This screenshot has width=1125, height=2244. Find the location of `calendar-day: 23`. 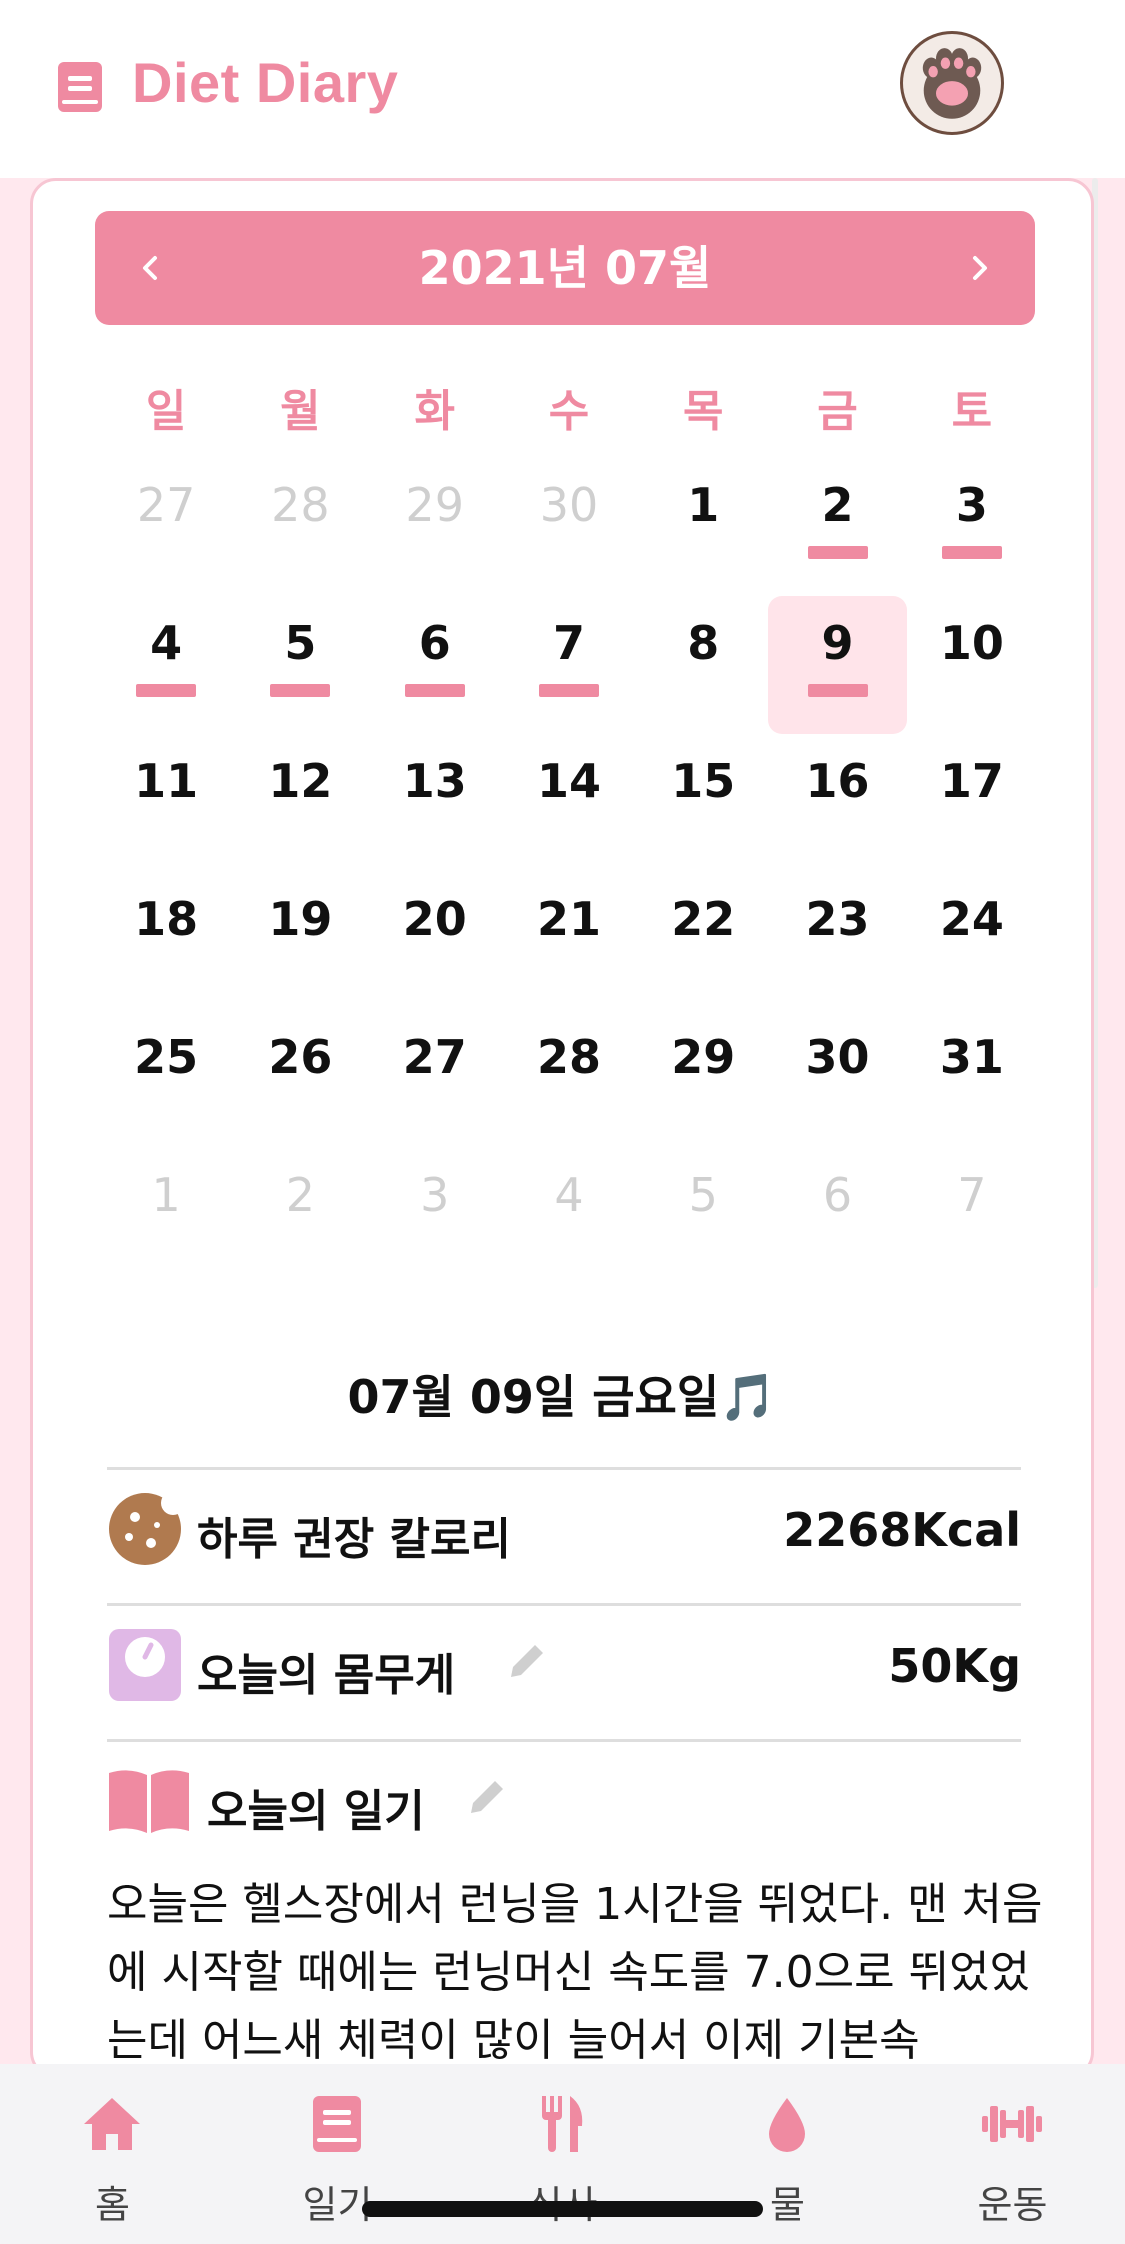

calendar-day: 23 is located at coordinates (837, 941).